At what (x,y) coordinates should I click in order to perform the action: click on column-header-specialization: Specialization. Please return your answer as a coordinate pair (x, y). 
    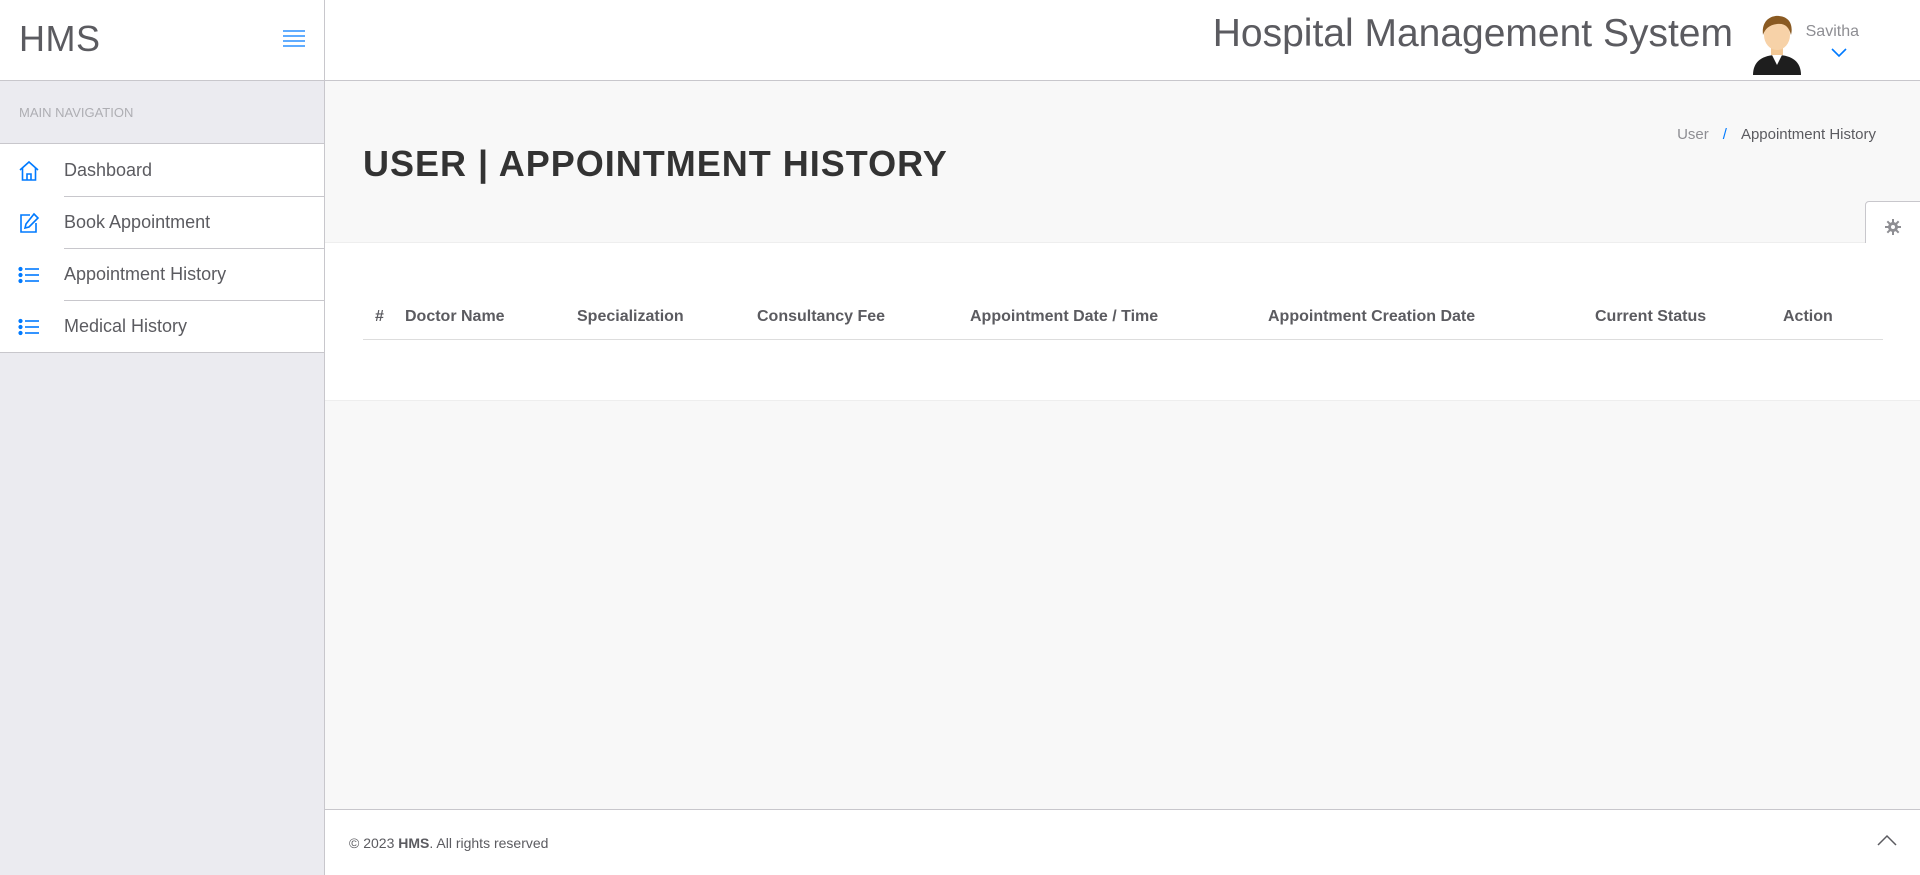
    Looking at the image, I should click on (667, 320).